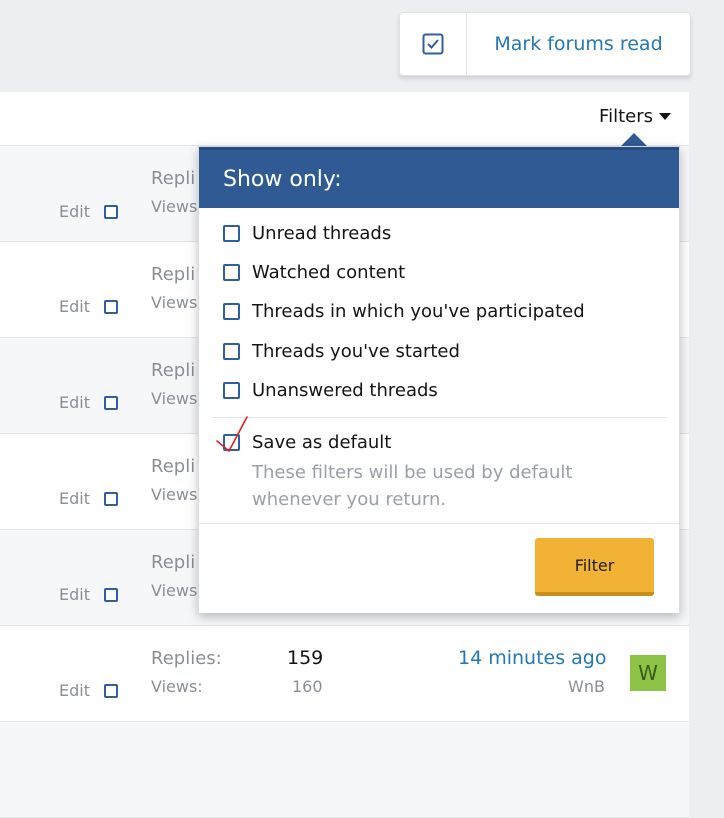 The height and width of the screenshot is (818, 724). Describe the element at coordinates (305, 658) in the screenshot. I see `replies-count: 159` at that location.